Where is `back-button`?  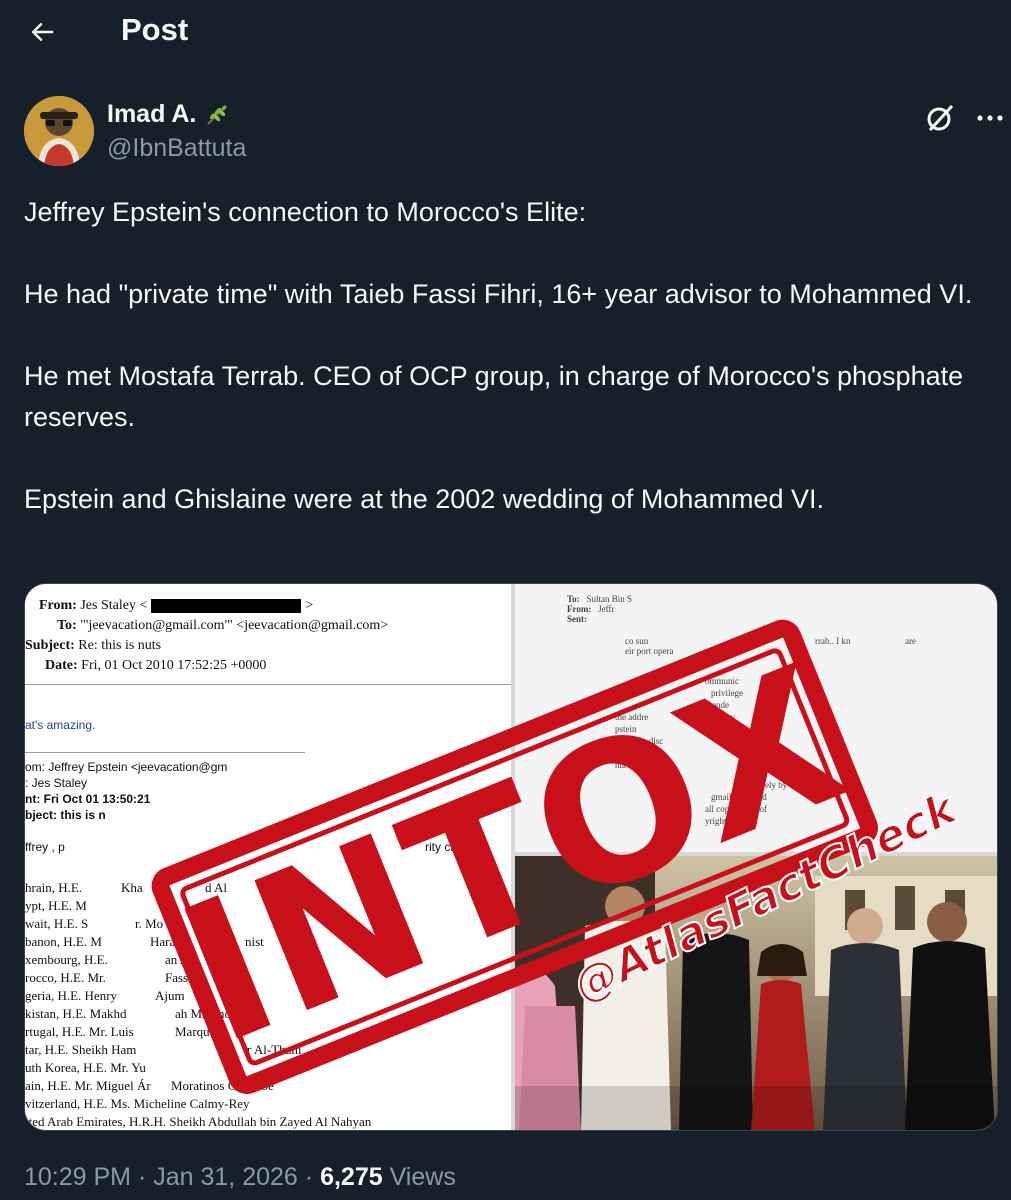 back-button is located at coordinates (42, 32).